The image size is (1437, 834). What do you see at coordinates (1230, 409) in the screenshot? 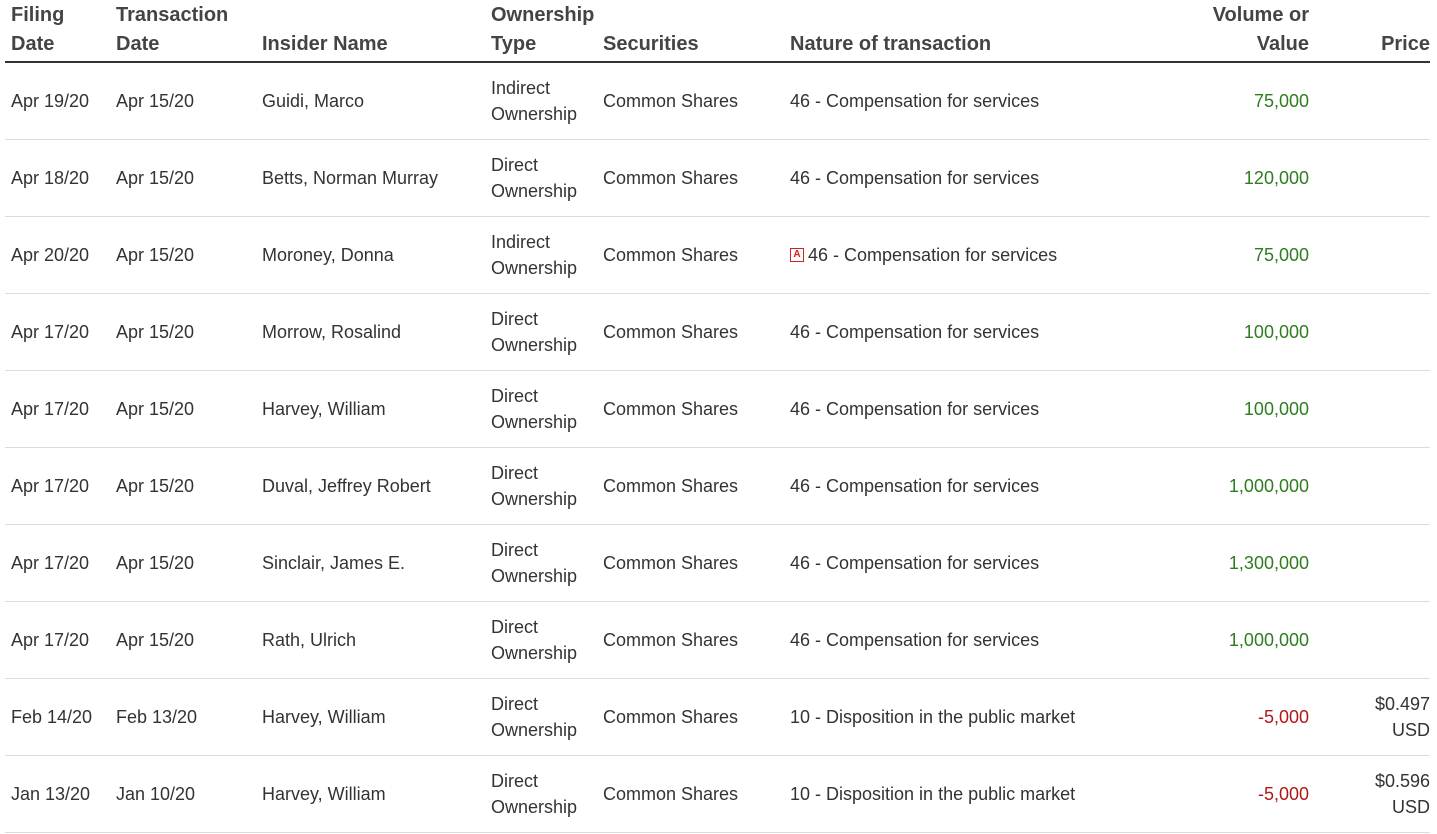
I see `volume-cell: 100,000` at bounding box center [1230, 409].